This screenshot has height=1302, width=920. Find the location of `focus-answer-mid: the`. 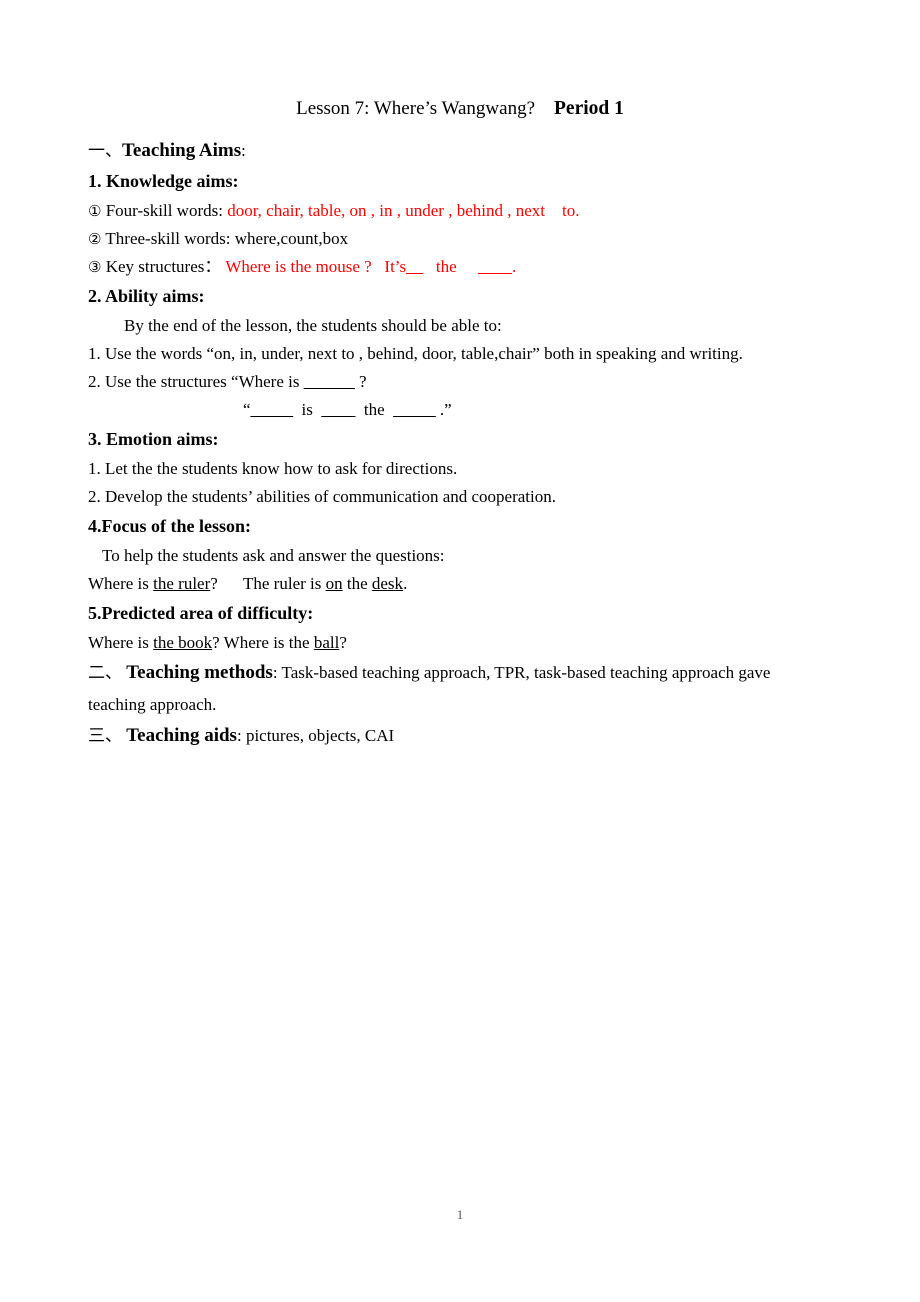

focus-answer-mid: the is located at coordinates (357, 583).